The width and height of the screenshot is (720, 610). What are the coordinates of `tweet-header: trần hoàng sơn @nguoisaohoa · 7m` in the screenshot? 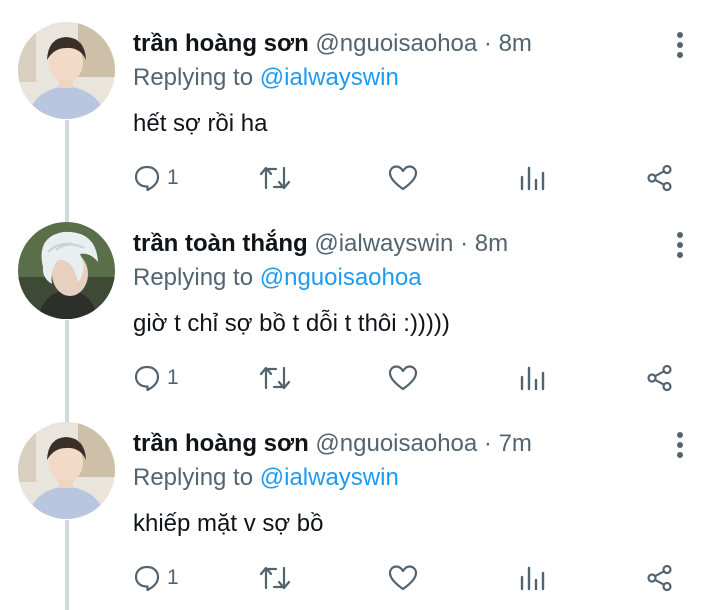 It's located at (396, 444).